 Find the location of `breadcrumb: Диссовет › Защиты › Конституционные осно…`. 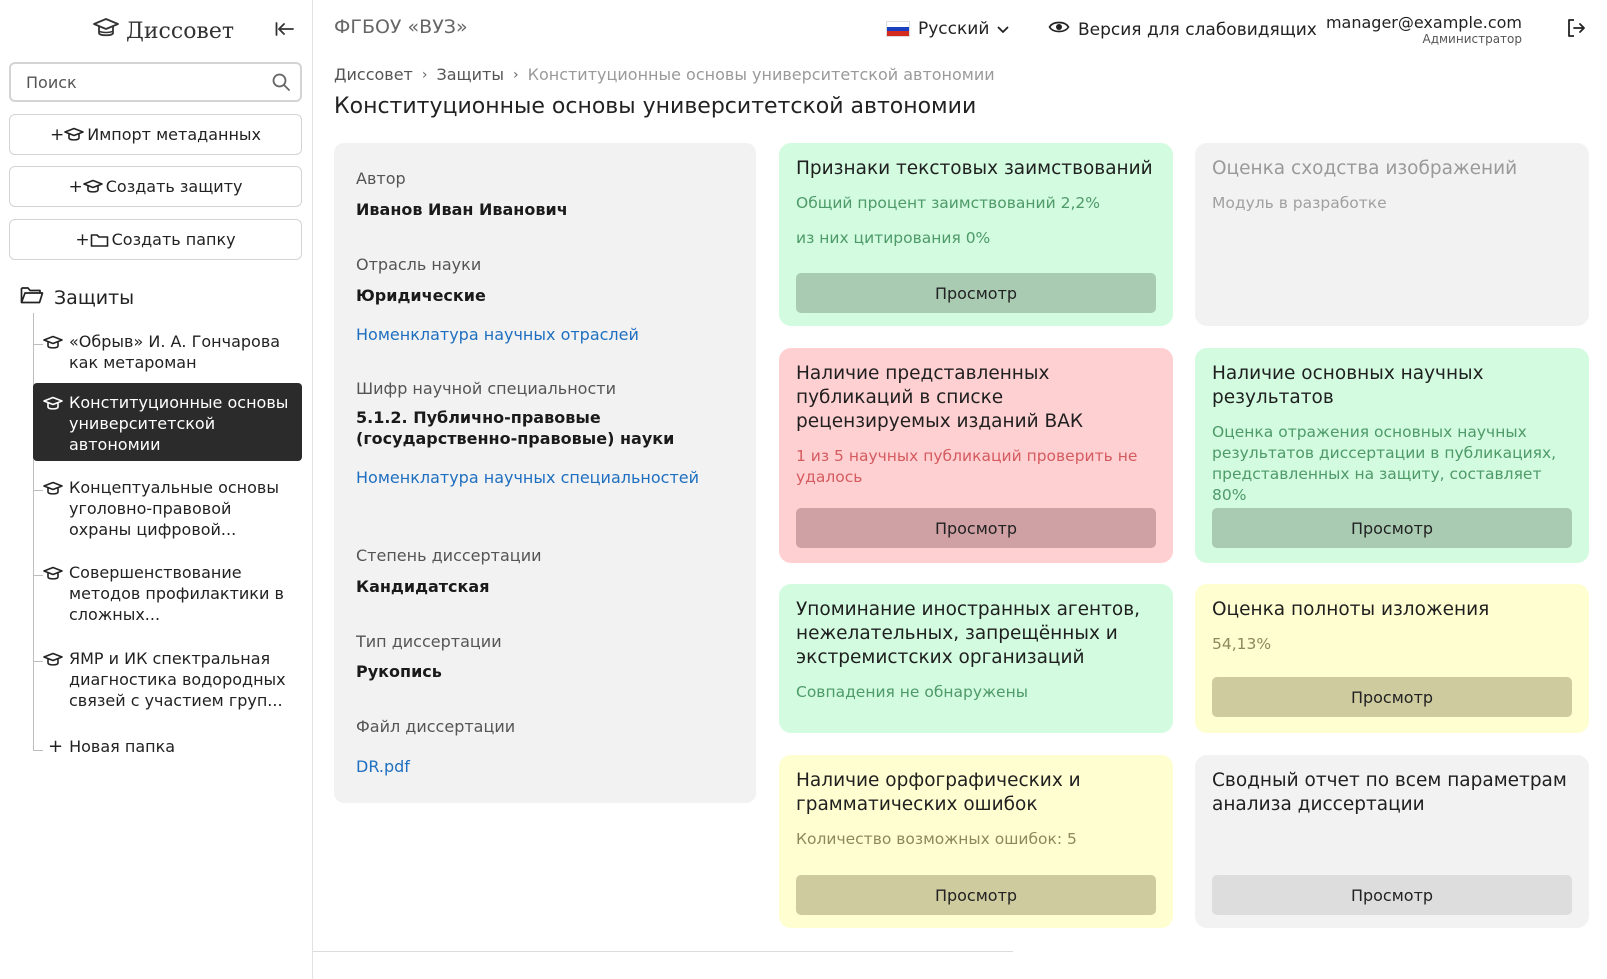

breadcrumb: Диссовет › Защиты › Конституционные осно… is located at coordinates (664, 74).